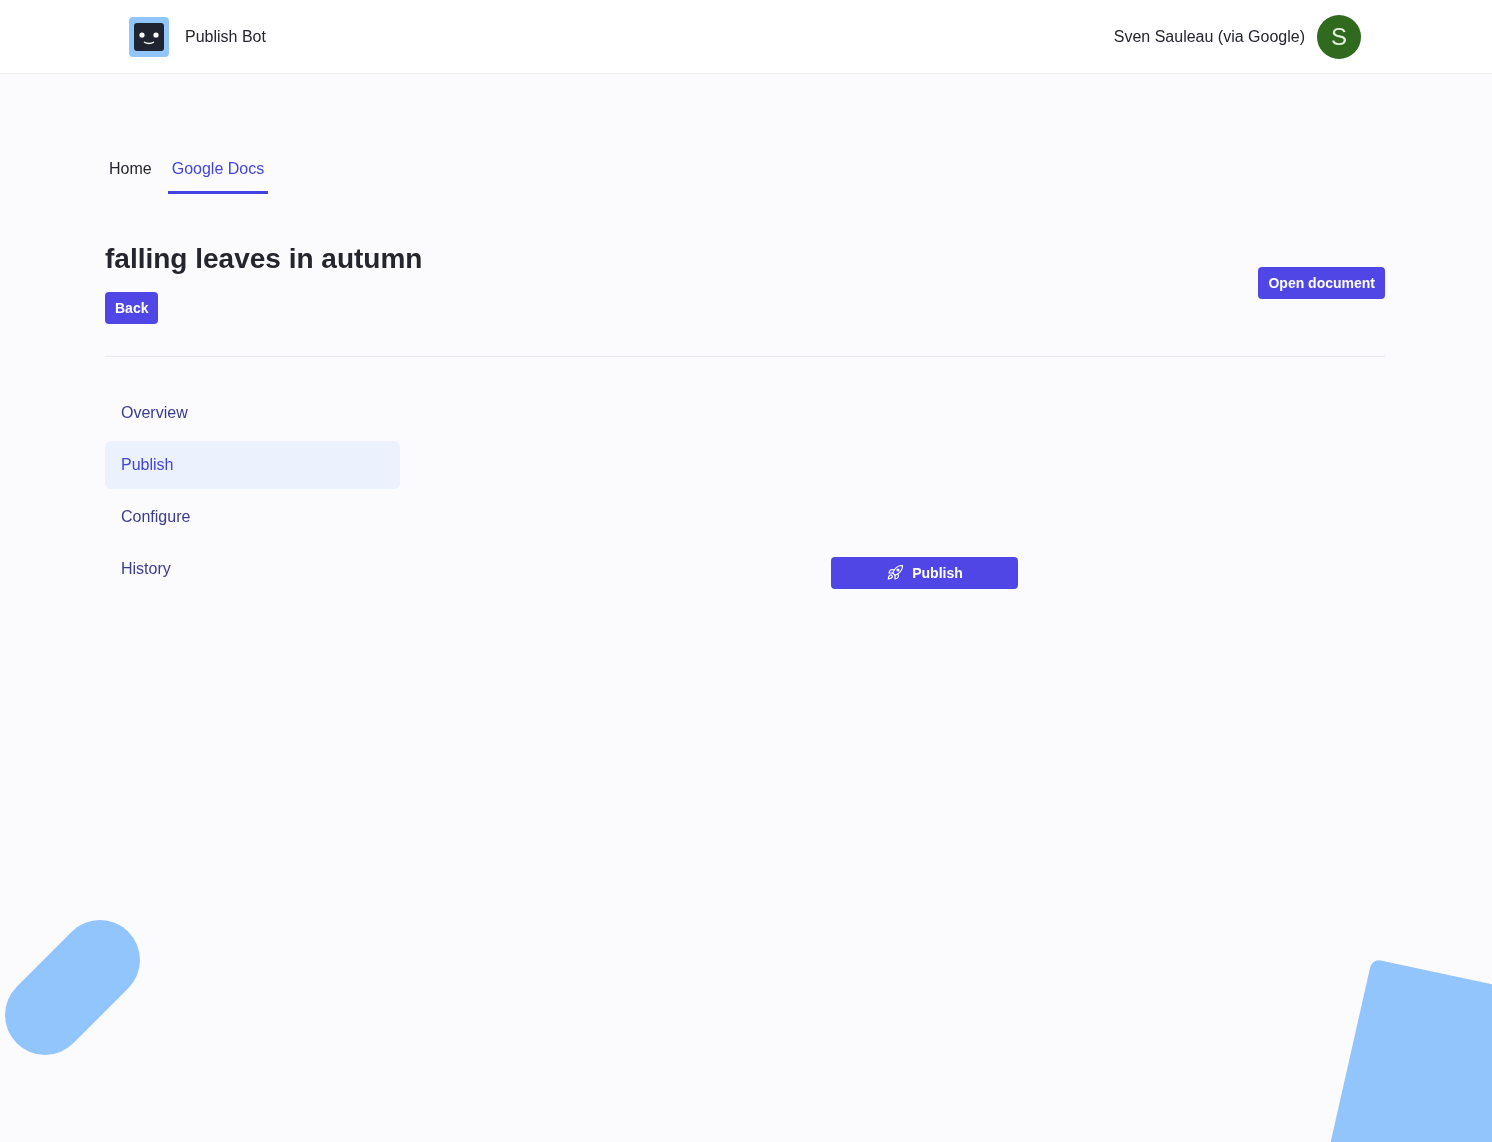  Describe the element at coordinates (252, 413) in the screenshot. I see `sidebar-item: Overview` at that location.